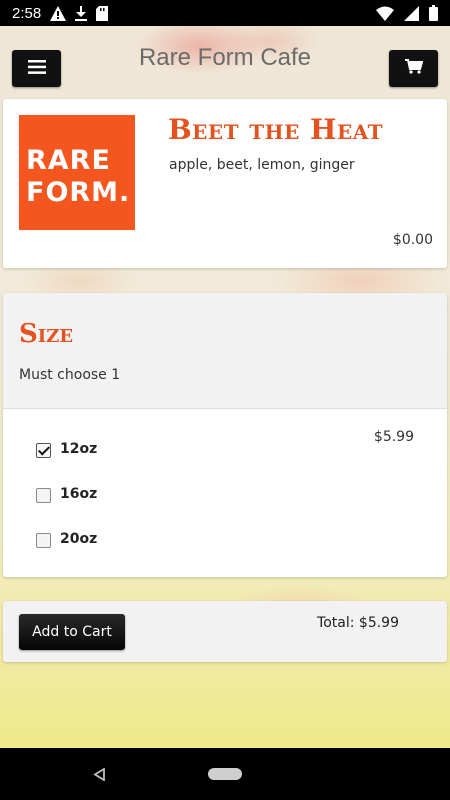 This screenshot has height=800, width=450. I want to click on size-requirement-note: Must choose 1, so click(70, 375).